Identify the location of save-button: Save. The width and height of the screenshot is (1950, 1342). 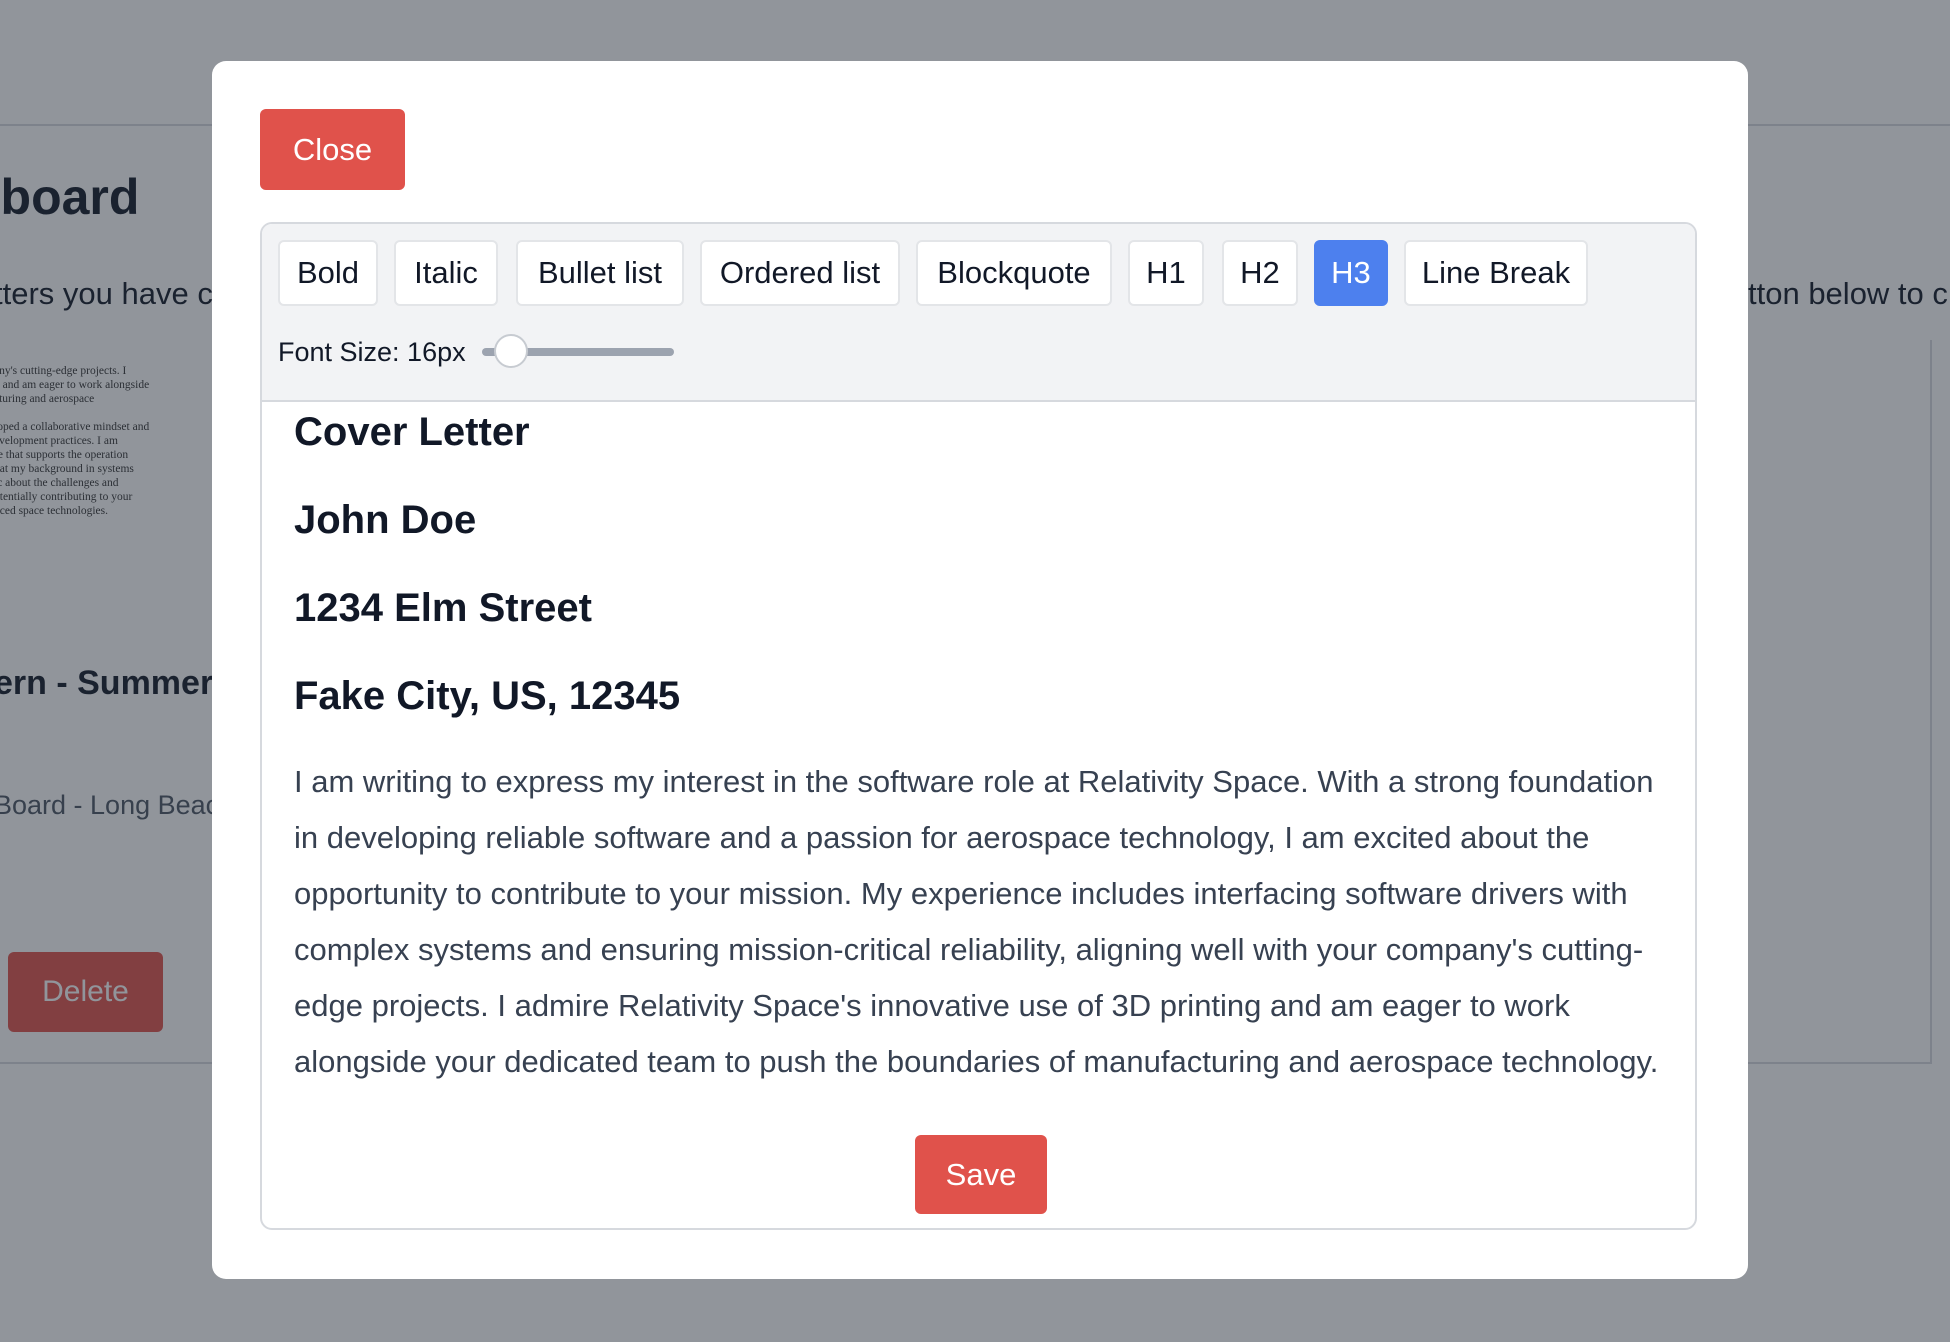
(981, 1174).